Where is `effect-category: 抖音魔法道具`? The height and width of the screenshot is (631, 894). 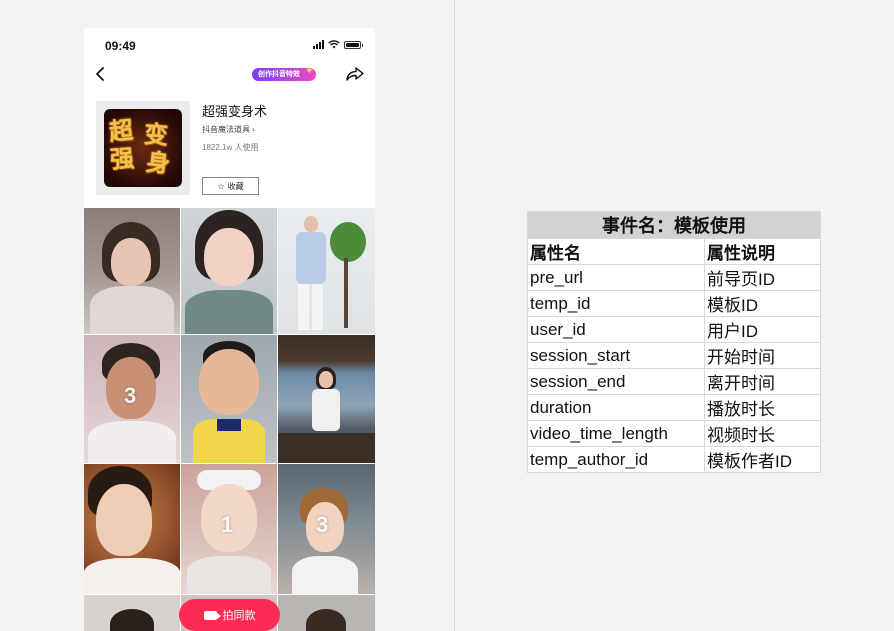
effect-category: 抖音魔法道具 is located at coordinates (226, 129).